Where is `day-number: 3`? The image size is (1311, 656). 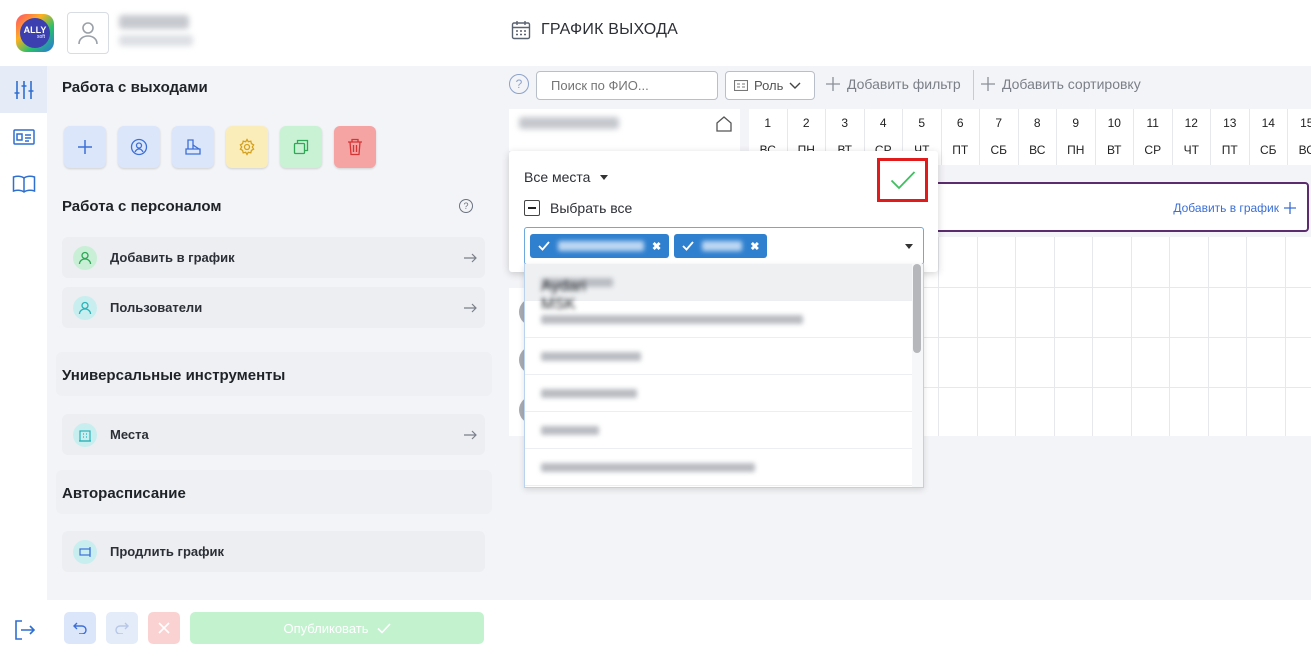 day-number: 3 is located at coordinates (845, 123).